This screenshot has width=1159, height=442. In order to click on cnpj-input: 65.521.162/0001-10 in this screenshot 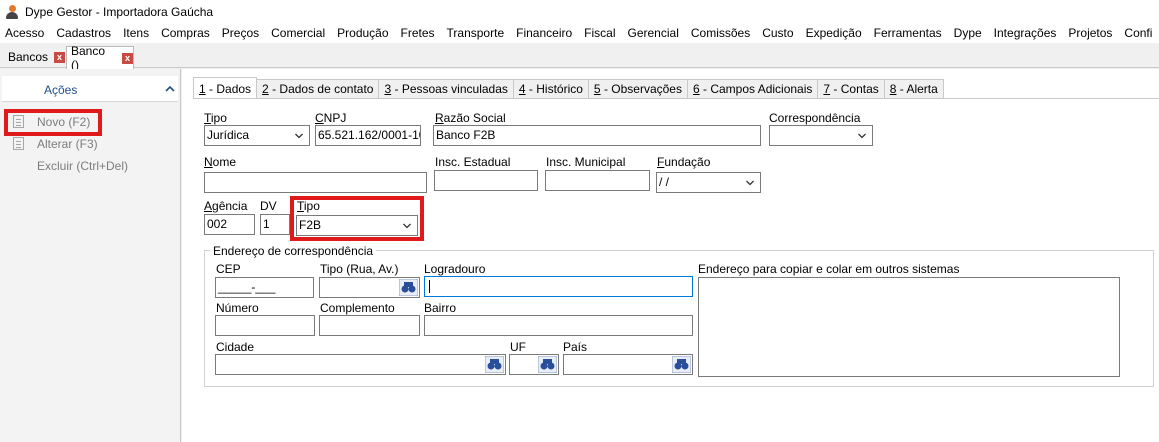, I will do `click(368, 135)`.